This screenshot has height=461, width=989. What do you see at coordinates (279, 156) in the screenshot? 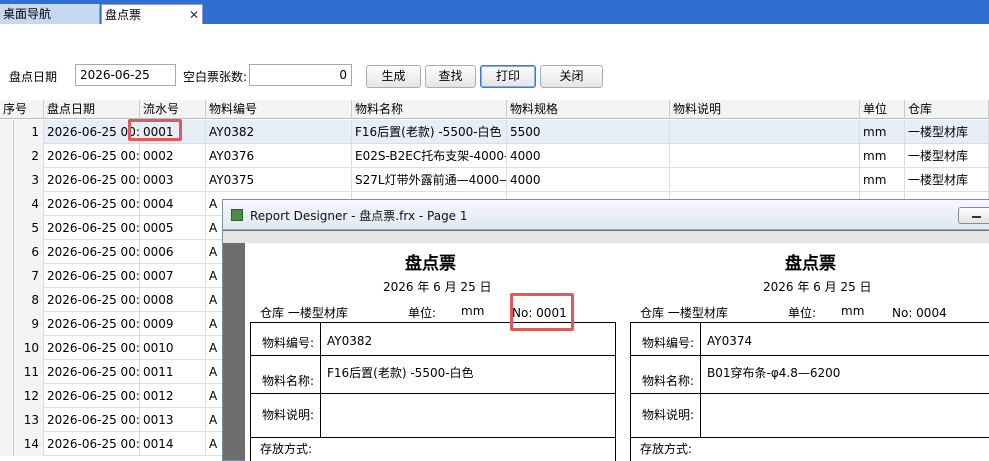
I see `cell-code: AY0376` at bounding box center [279, 156].